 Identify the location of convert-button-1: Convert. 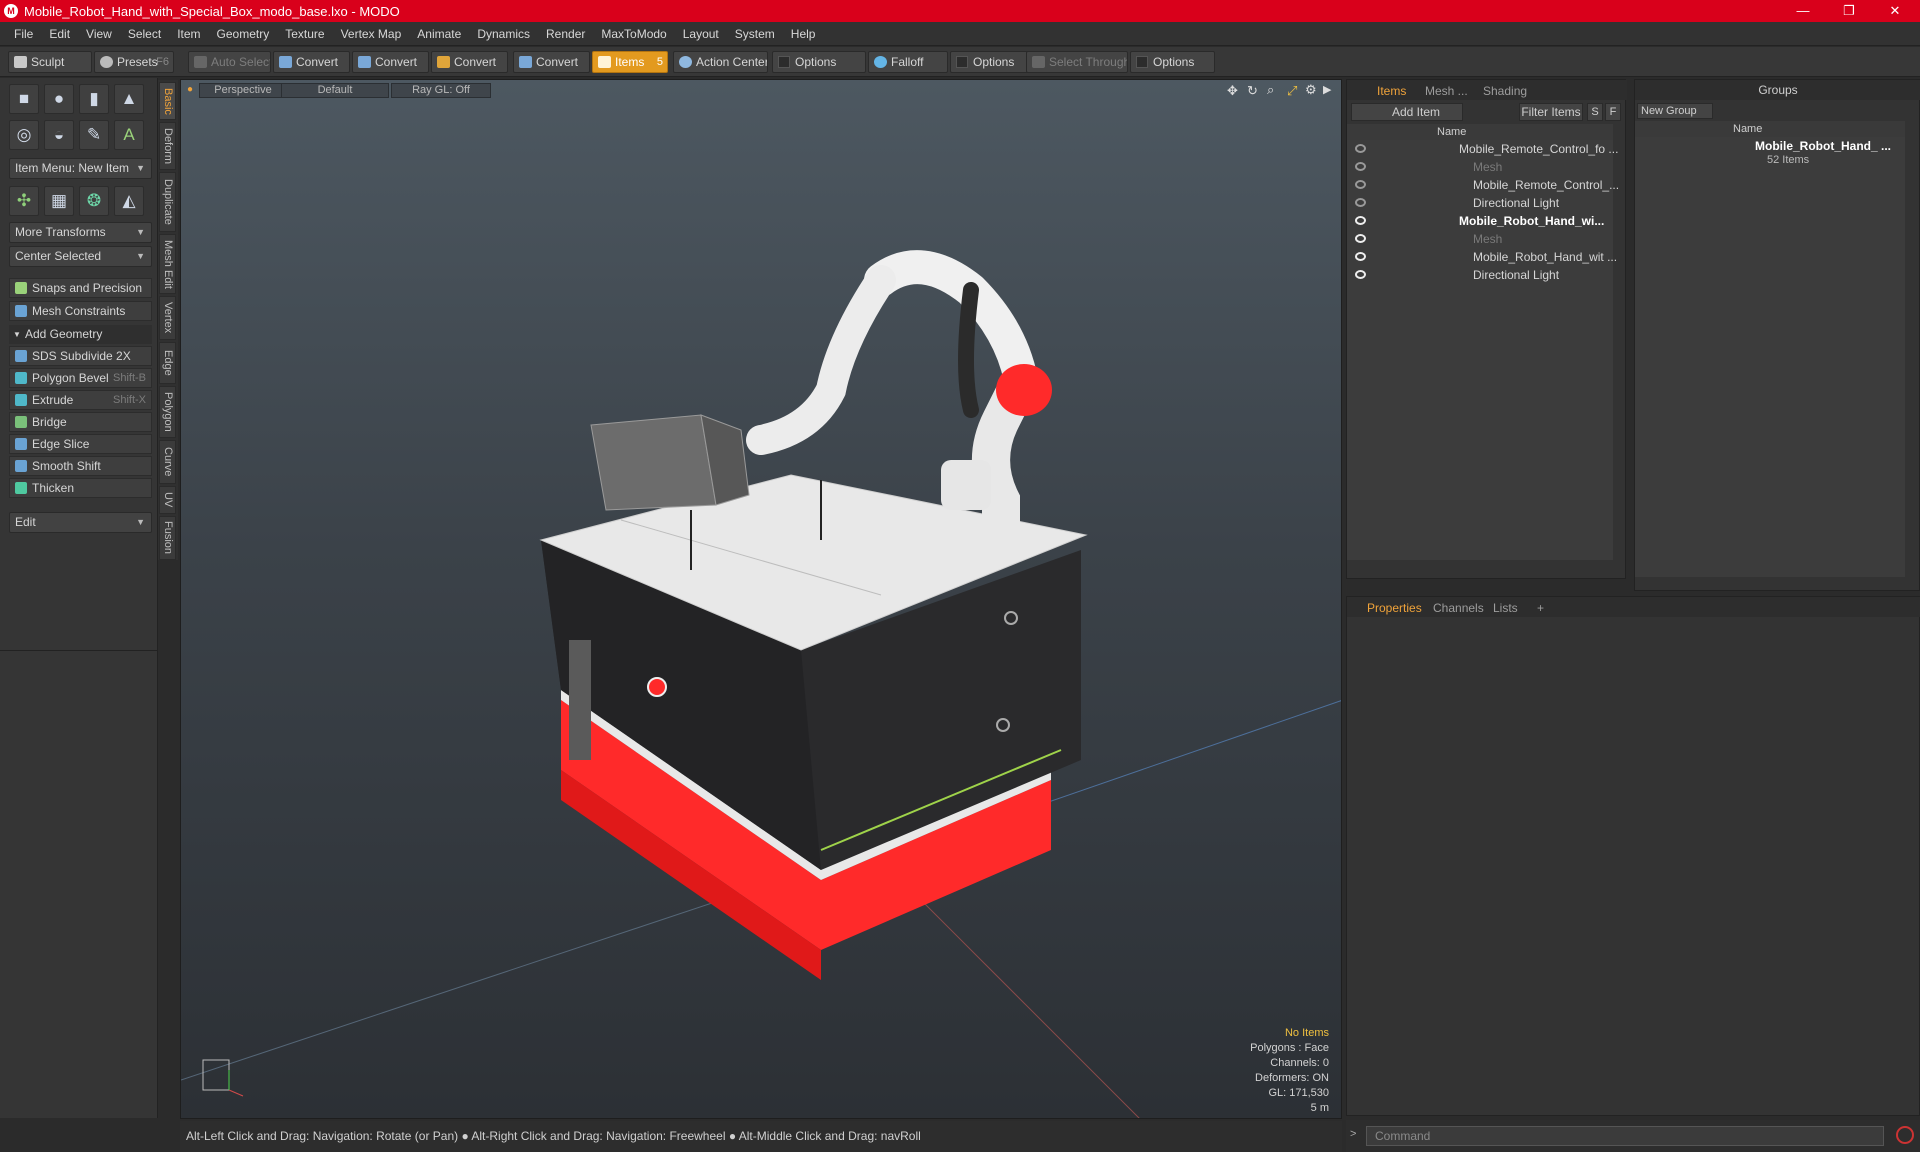
(311, 62).